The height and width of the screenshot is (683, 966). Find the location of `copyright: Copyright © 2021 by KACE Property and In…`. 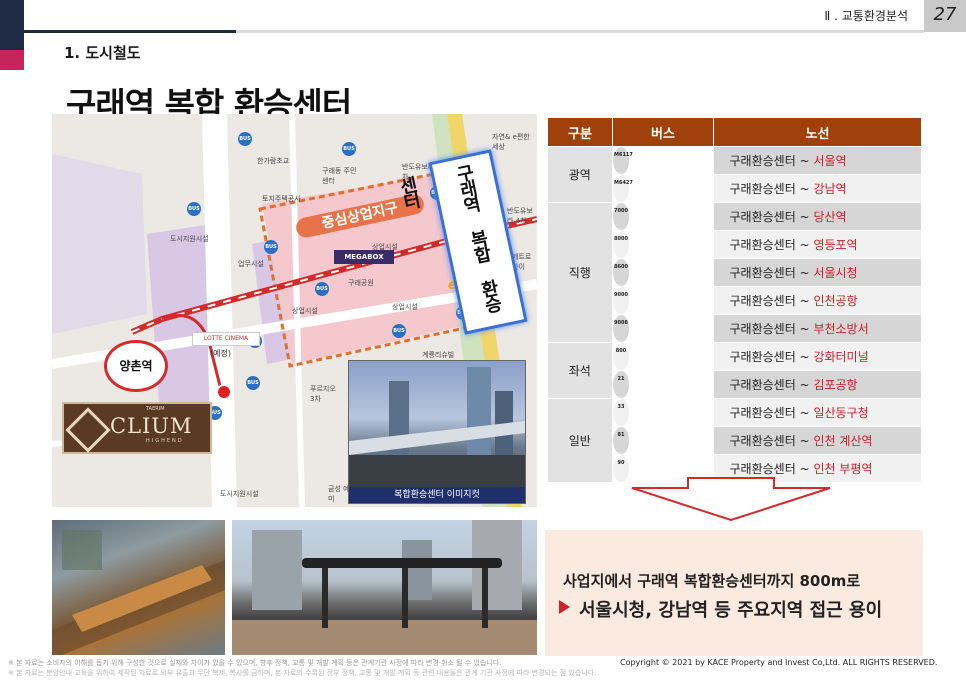

copyright: Copyright © 2021 by KACE Property and In… is located at coordinates (779, 662).